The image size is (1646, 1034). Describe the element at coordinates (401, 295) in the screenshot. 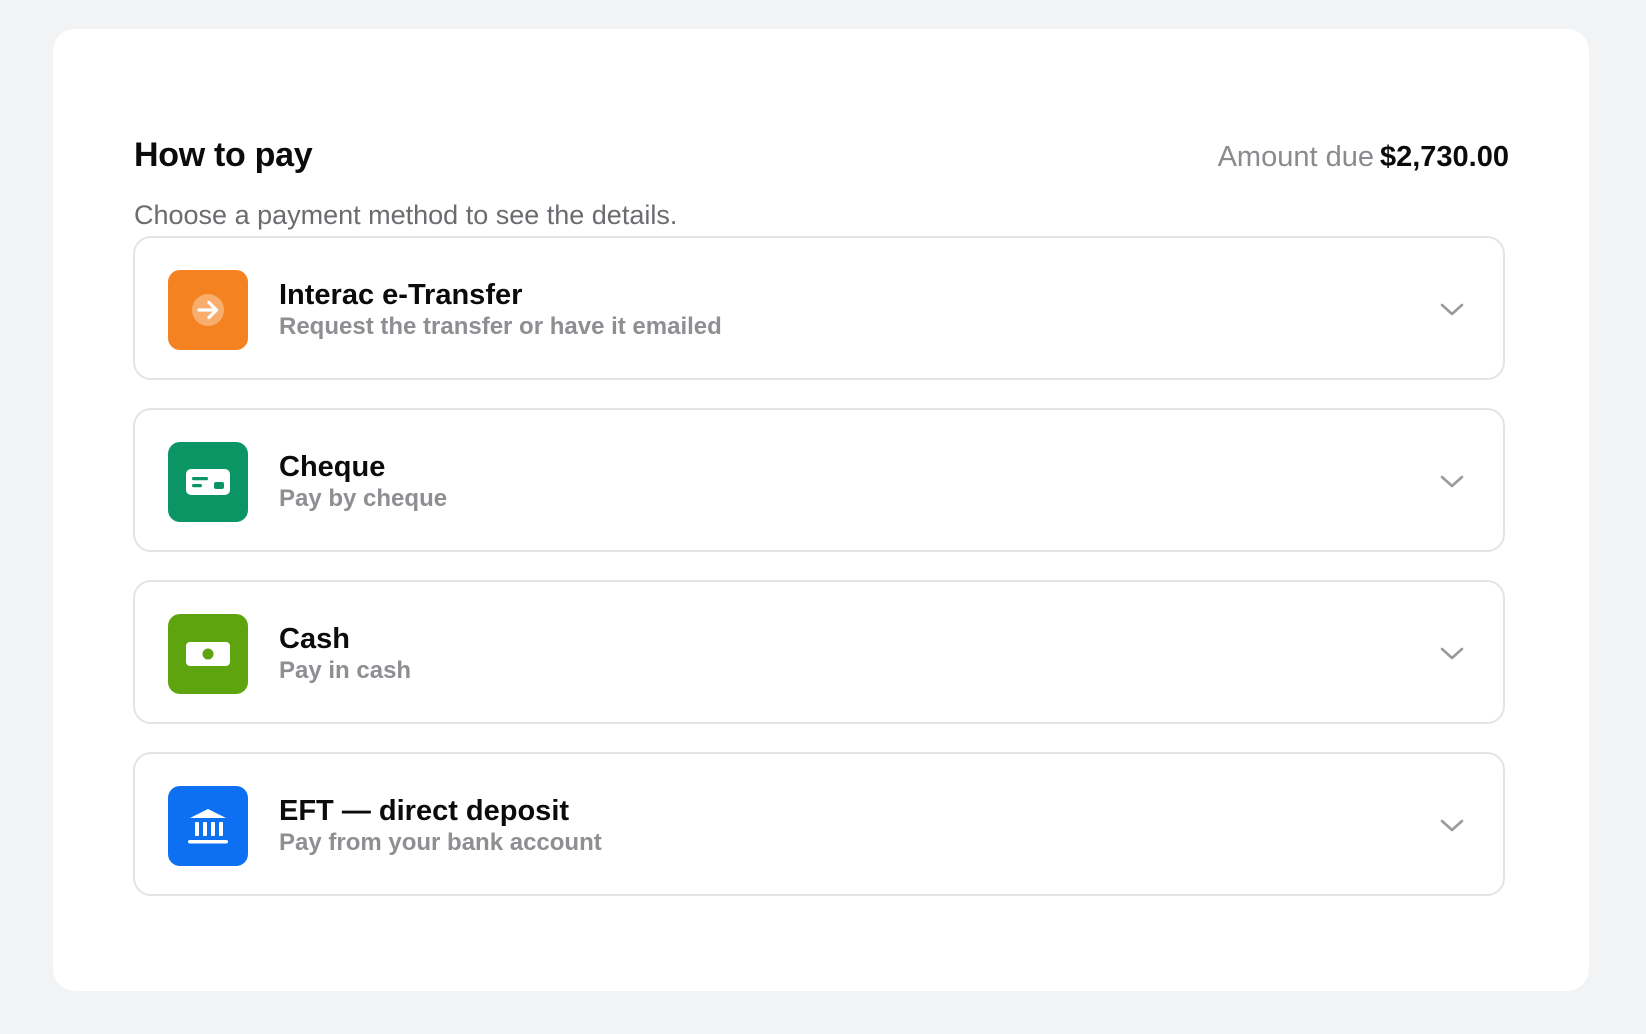

I see `payment-method-label: Interac e-Transfer` at that location.